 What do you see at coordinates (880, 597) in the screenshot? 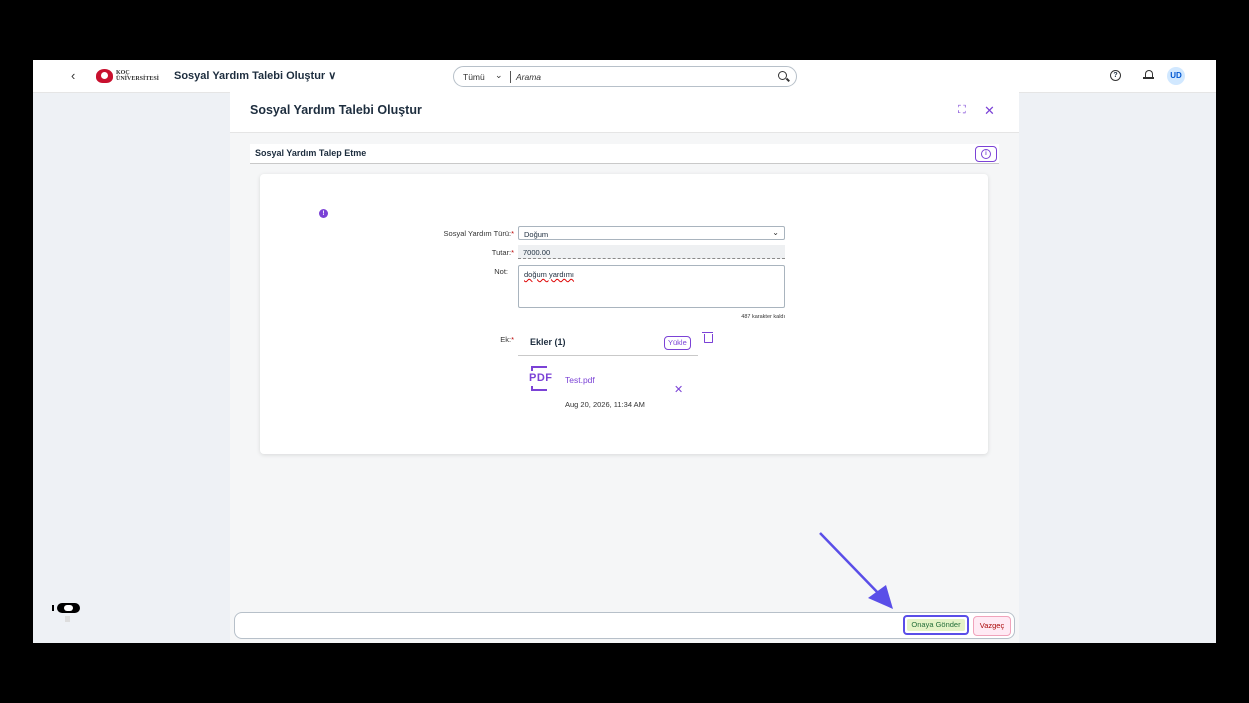
I see `arrow-head` at bounding box center [880, 597].